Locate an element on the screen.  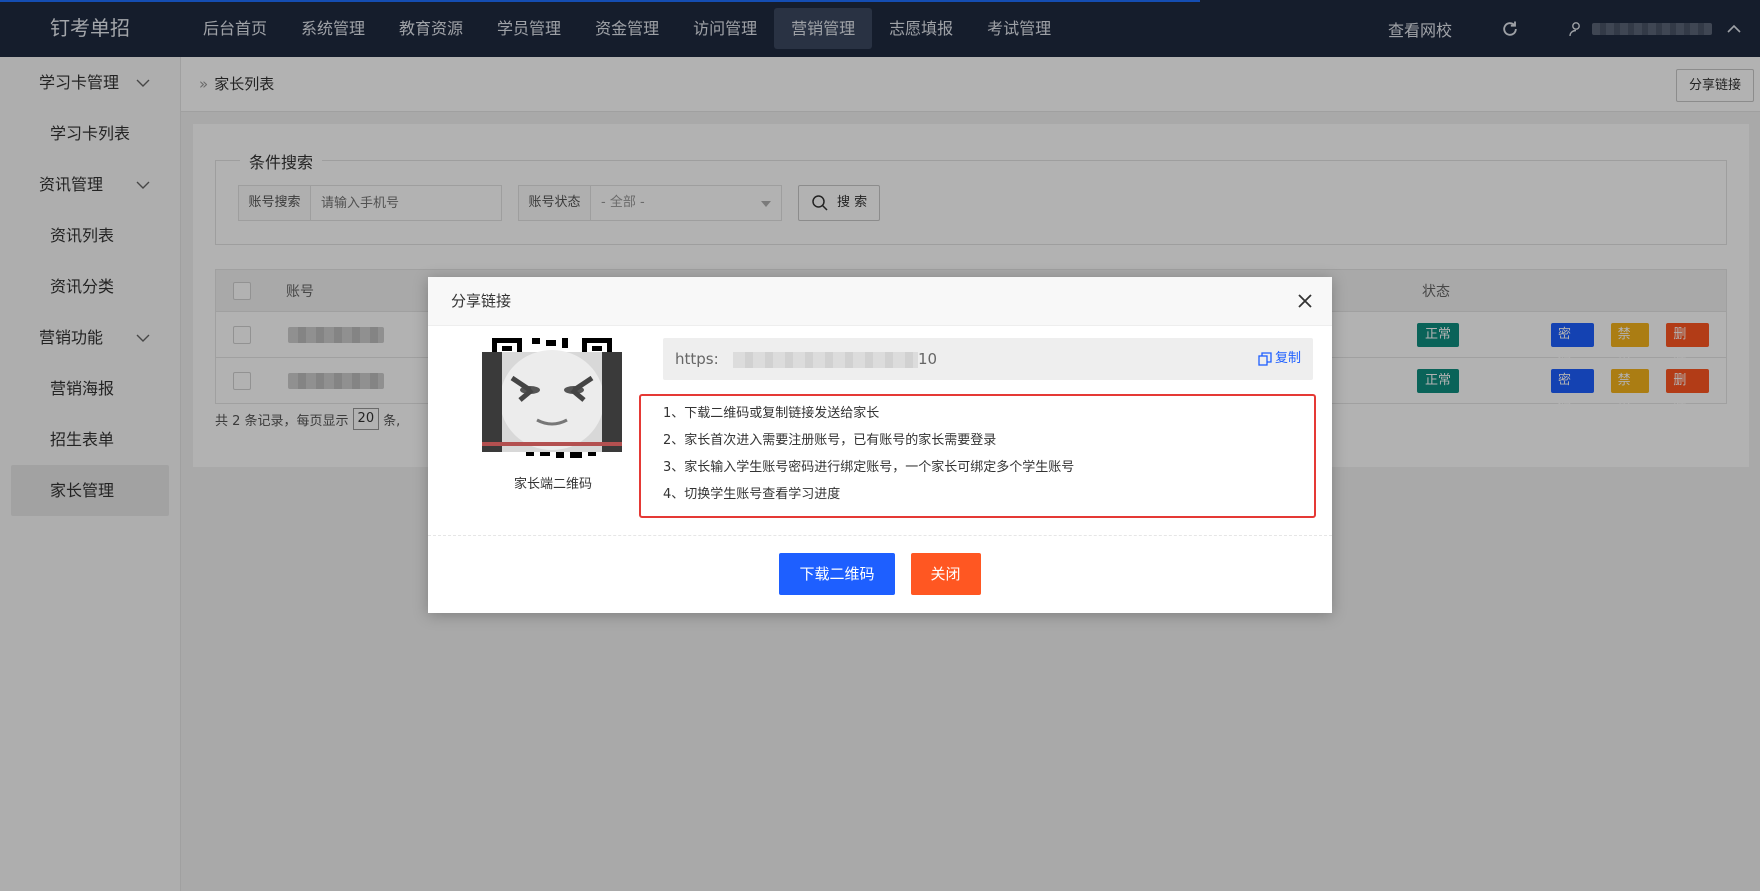
dialog-divider is located at coordinates (880, 535).